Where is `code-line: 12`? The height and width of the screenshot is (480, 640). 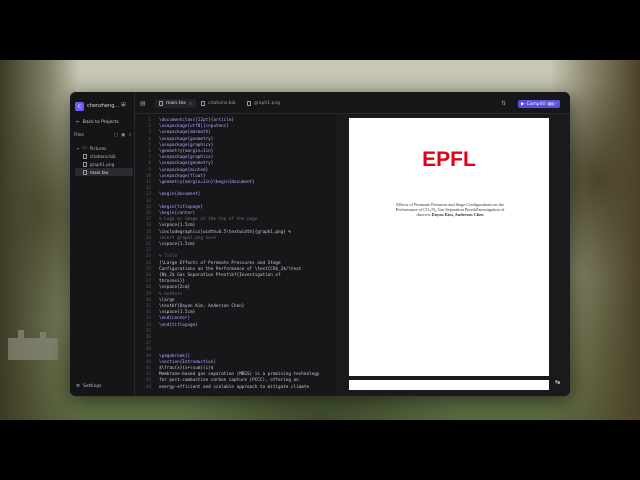 code-line: 12 is located at coordinates (235, 188).